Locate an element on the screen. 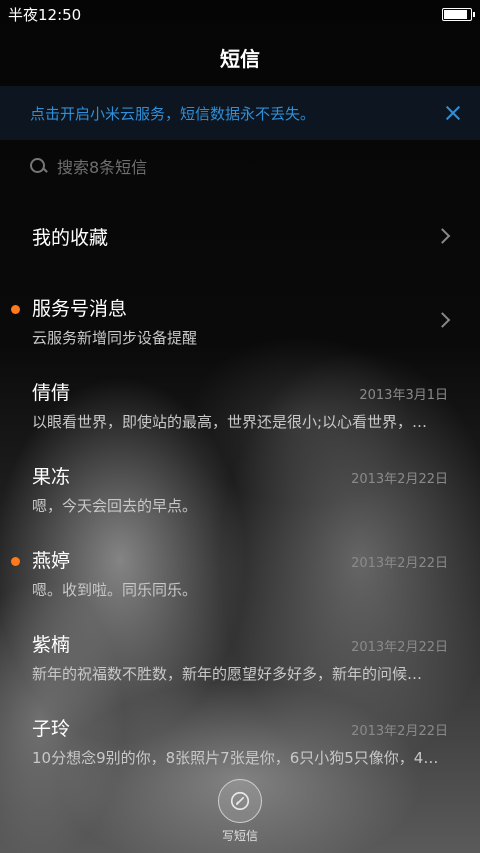 The width and height of the screenshot is (480, 853). list-item-preview: 嗯，今天会回去的早点。 is located at coordinates (115, 506).